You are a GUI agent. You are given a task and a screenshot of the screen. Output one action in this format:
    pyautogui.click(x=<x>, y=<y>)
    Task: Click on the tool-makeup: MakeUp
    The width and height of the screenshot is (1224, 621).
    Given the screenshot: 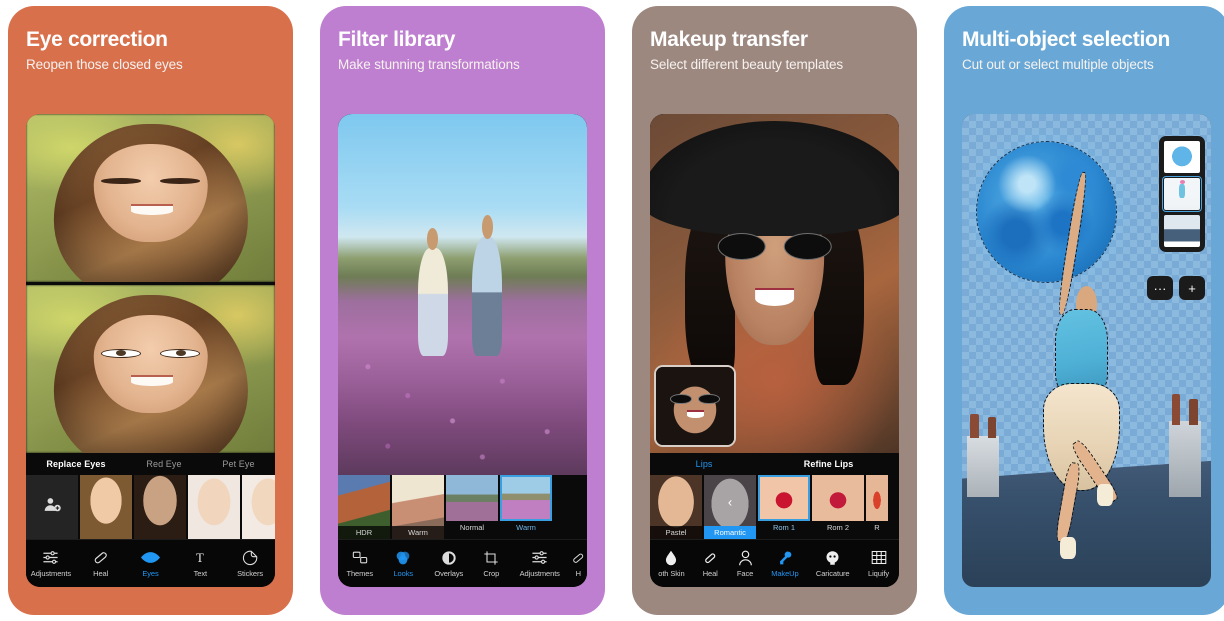 What is the action you would take?
    pyautogui.click(x=785, y=563)
    